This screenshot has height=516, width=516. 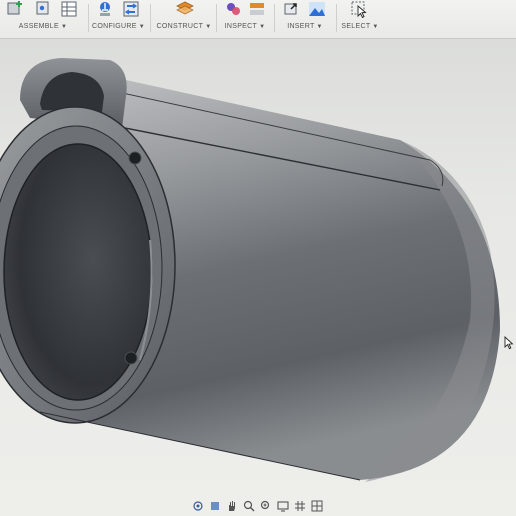 I want to click on grid-icon, so click(x=300, y=506).